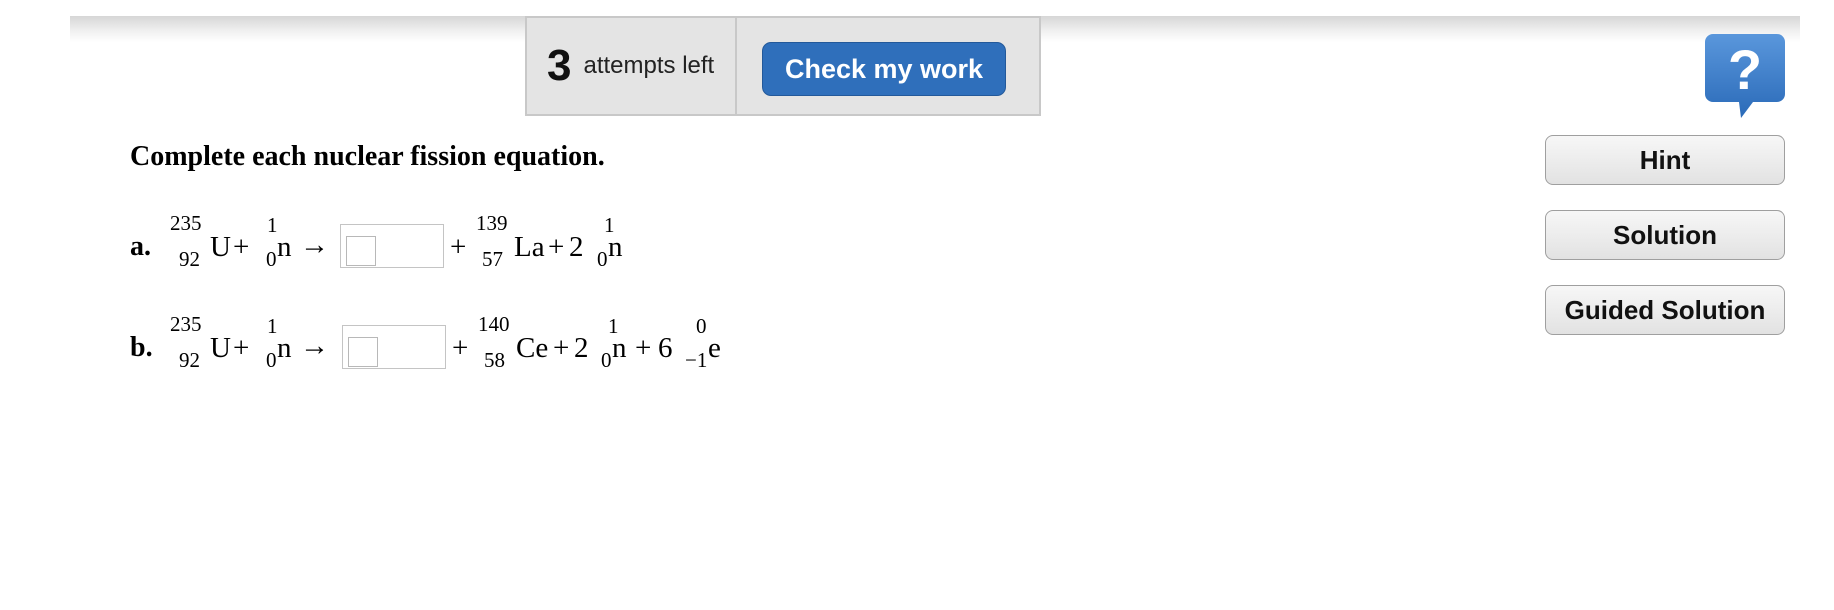 Image resolution: width=1834 pixels, height=610 pixels. I want to click on check-my-work-button: Check my work, so click(884, 69).